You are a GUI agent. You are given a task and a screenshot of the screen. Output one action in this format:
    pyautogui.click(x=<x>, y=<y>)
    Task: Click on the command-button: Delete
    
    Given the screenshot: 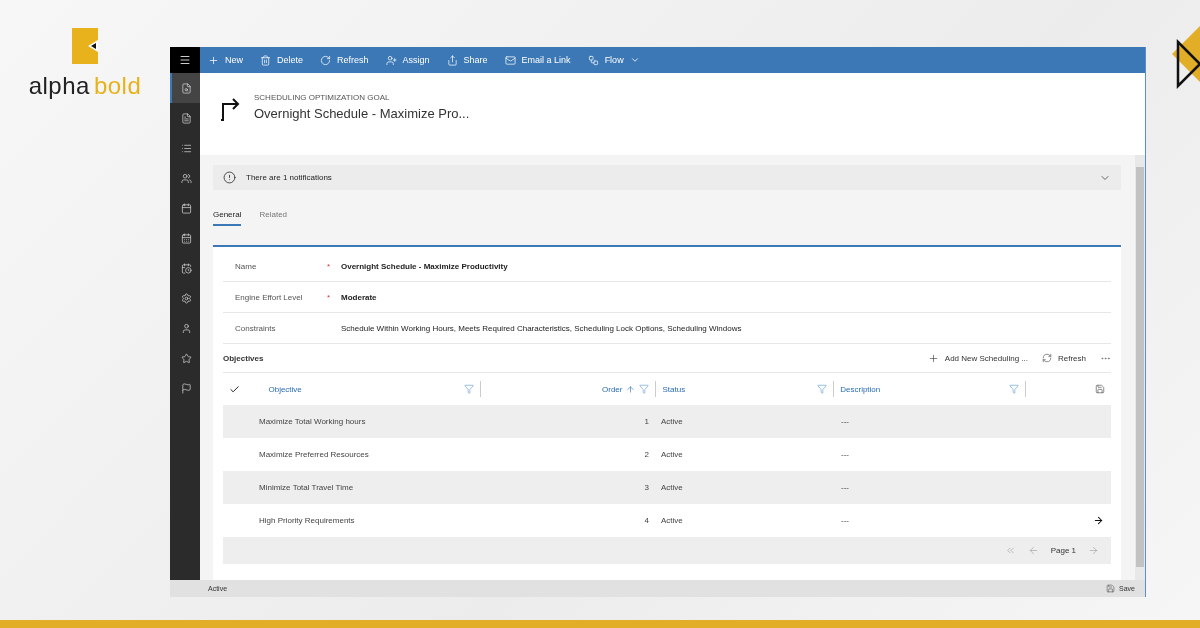 What is the action you would take?
    pyautogui.click(x=282, y=60)
    